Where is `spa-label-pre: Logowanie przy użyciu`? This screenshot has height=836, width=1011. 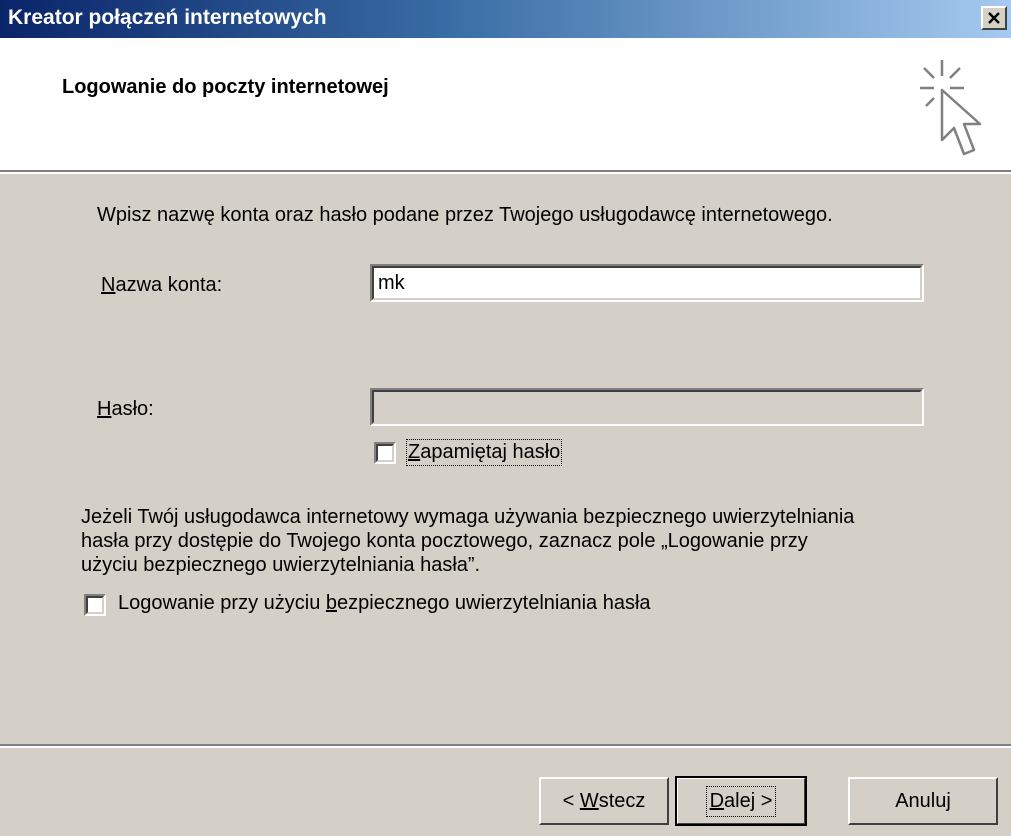
spa-label-pre: Logowanie przy użyciu is located at coordinates (222, 603).